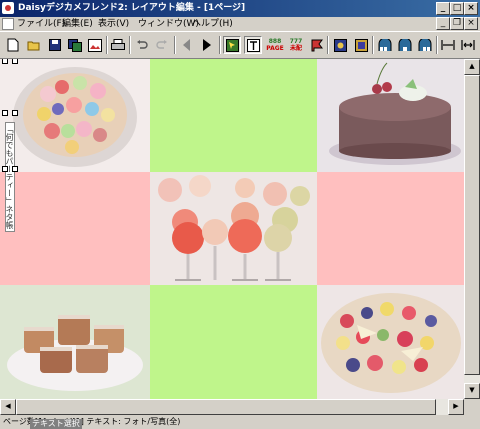 The image size is (480, 429). I want to click on align-right-icon, so click(425, 45).